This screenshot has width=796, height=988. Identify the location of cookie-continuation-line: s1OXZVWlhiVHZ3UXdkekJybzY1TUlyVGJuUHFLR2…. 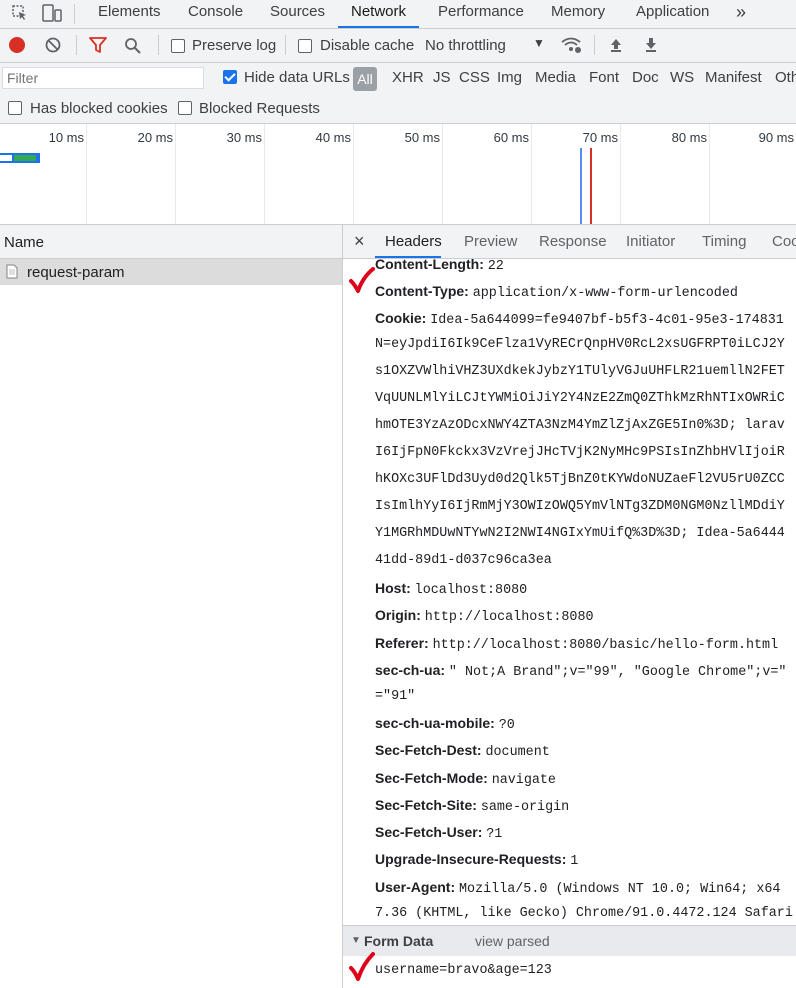
(580, 371).